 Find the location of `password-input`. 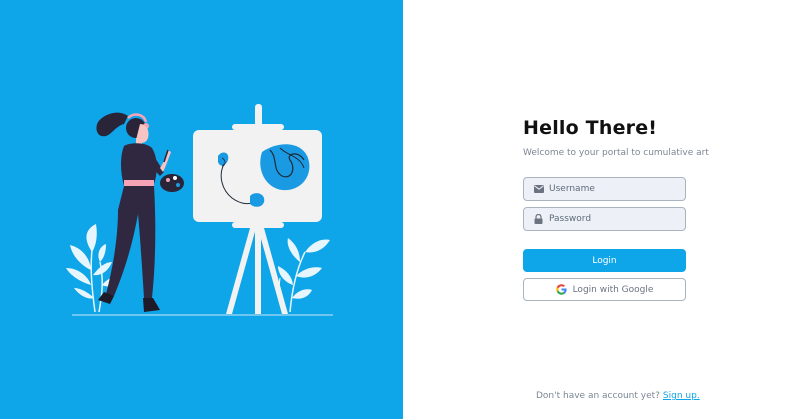

password-input is located at coordinates (614, 219).